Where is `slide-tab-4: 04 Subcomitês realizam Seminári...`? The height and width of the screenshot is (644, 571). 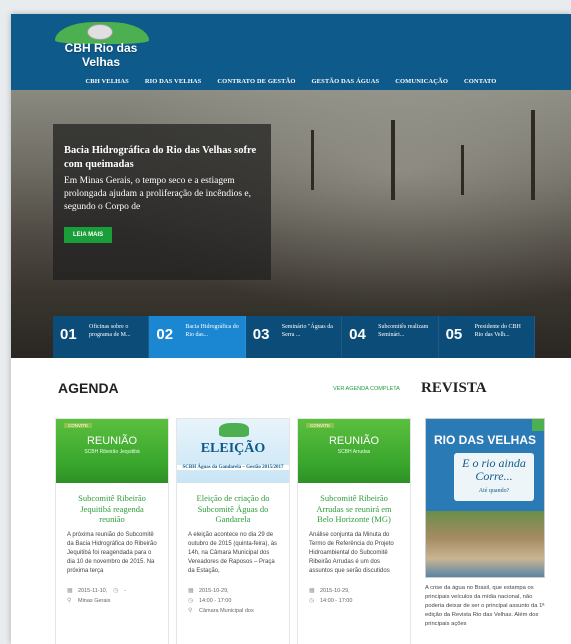 slide-tab-4: 04 Subcomitês realizam Seminári... is located at coordinates (390, 337).